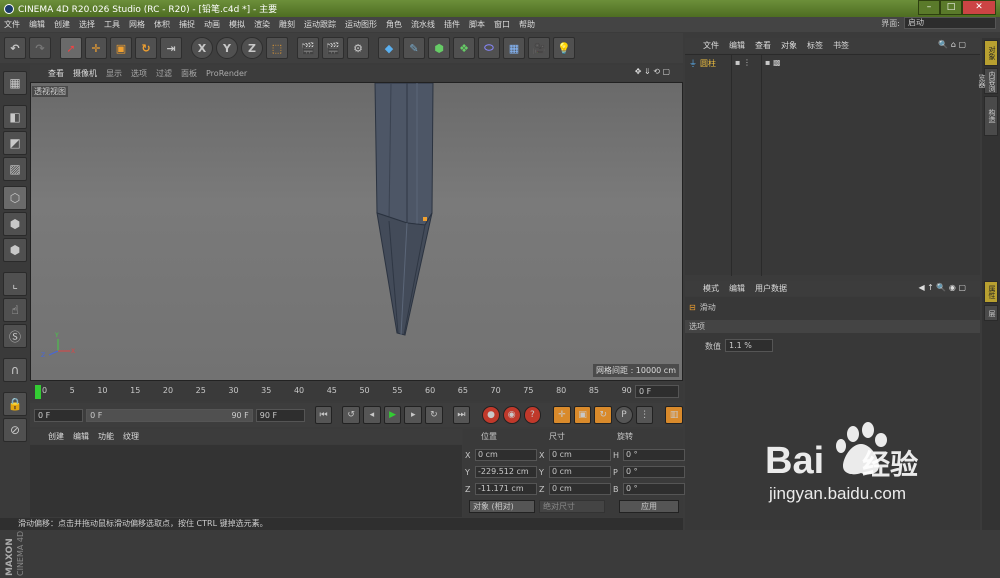  I want to click on slide-value-field: 1.1 %, so click(749, 345).